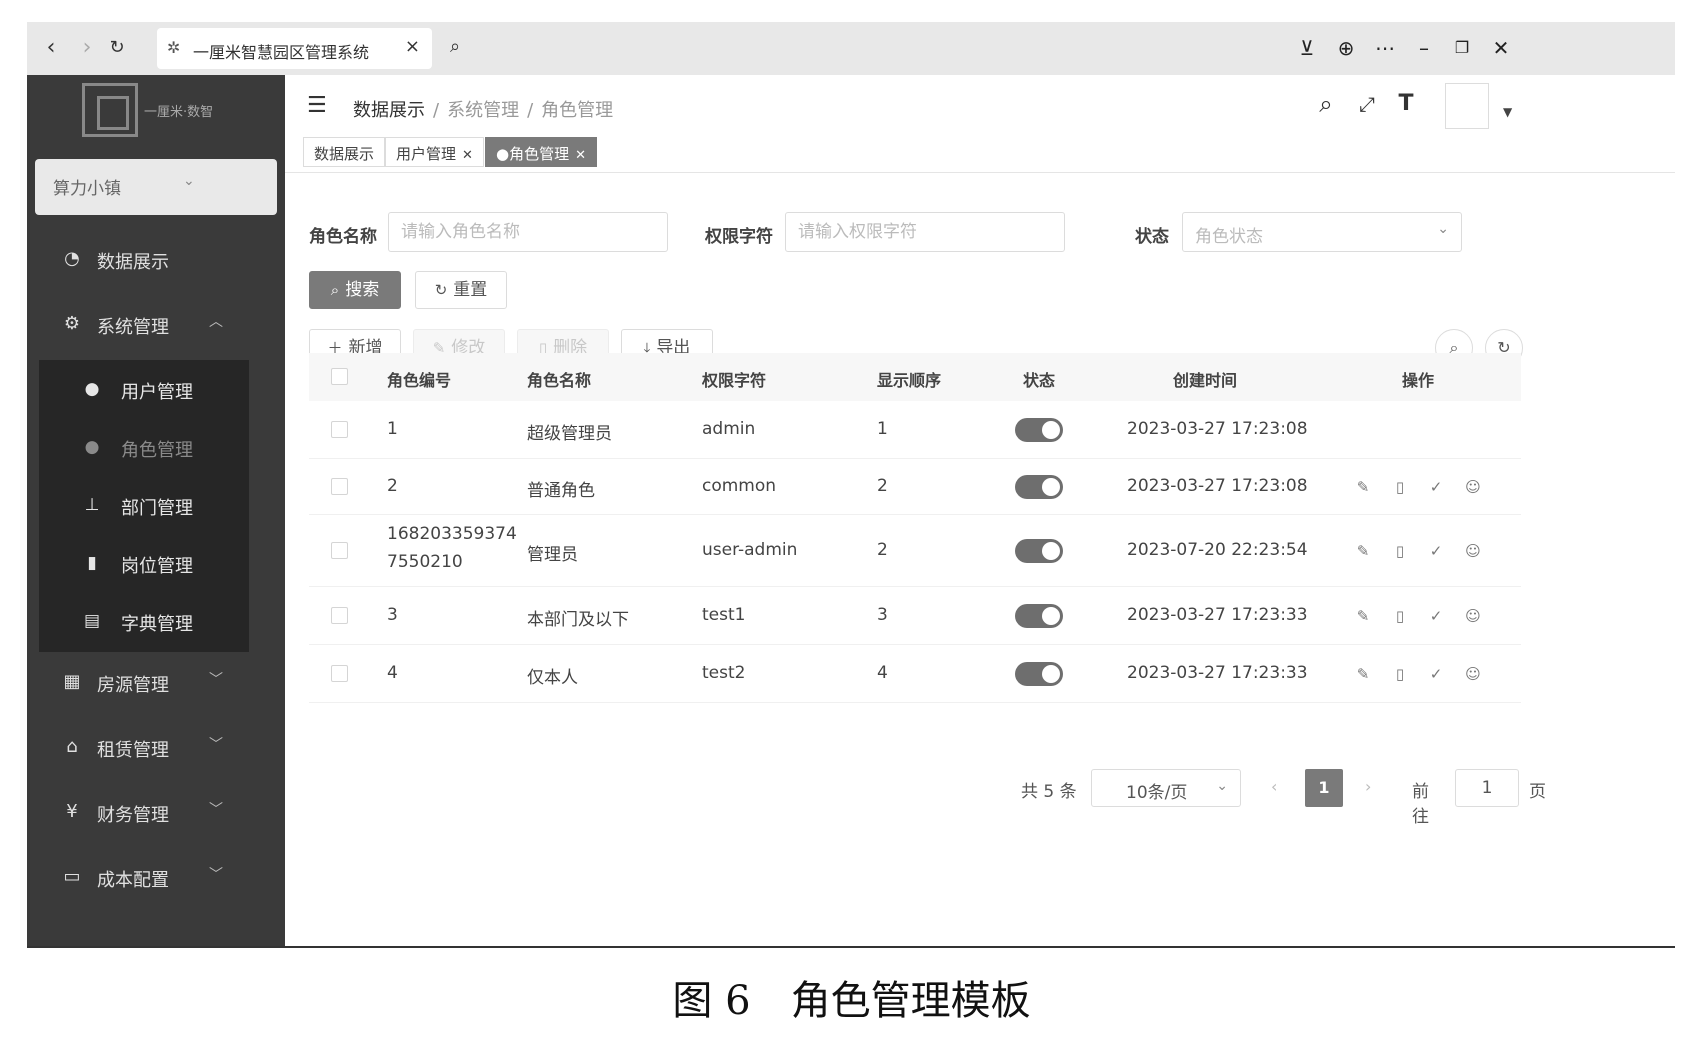 Image resolution: width=1703 pixels, height=1040 pixels. What do you see at coordinates (561, 491) in the screenshot?
I see `role-name: 普通角色` at bounding box center [561, 491].